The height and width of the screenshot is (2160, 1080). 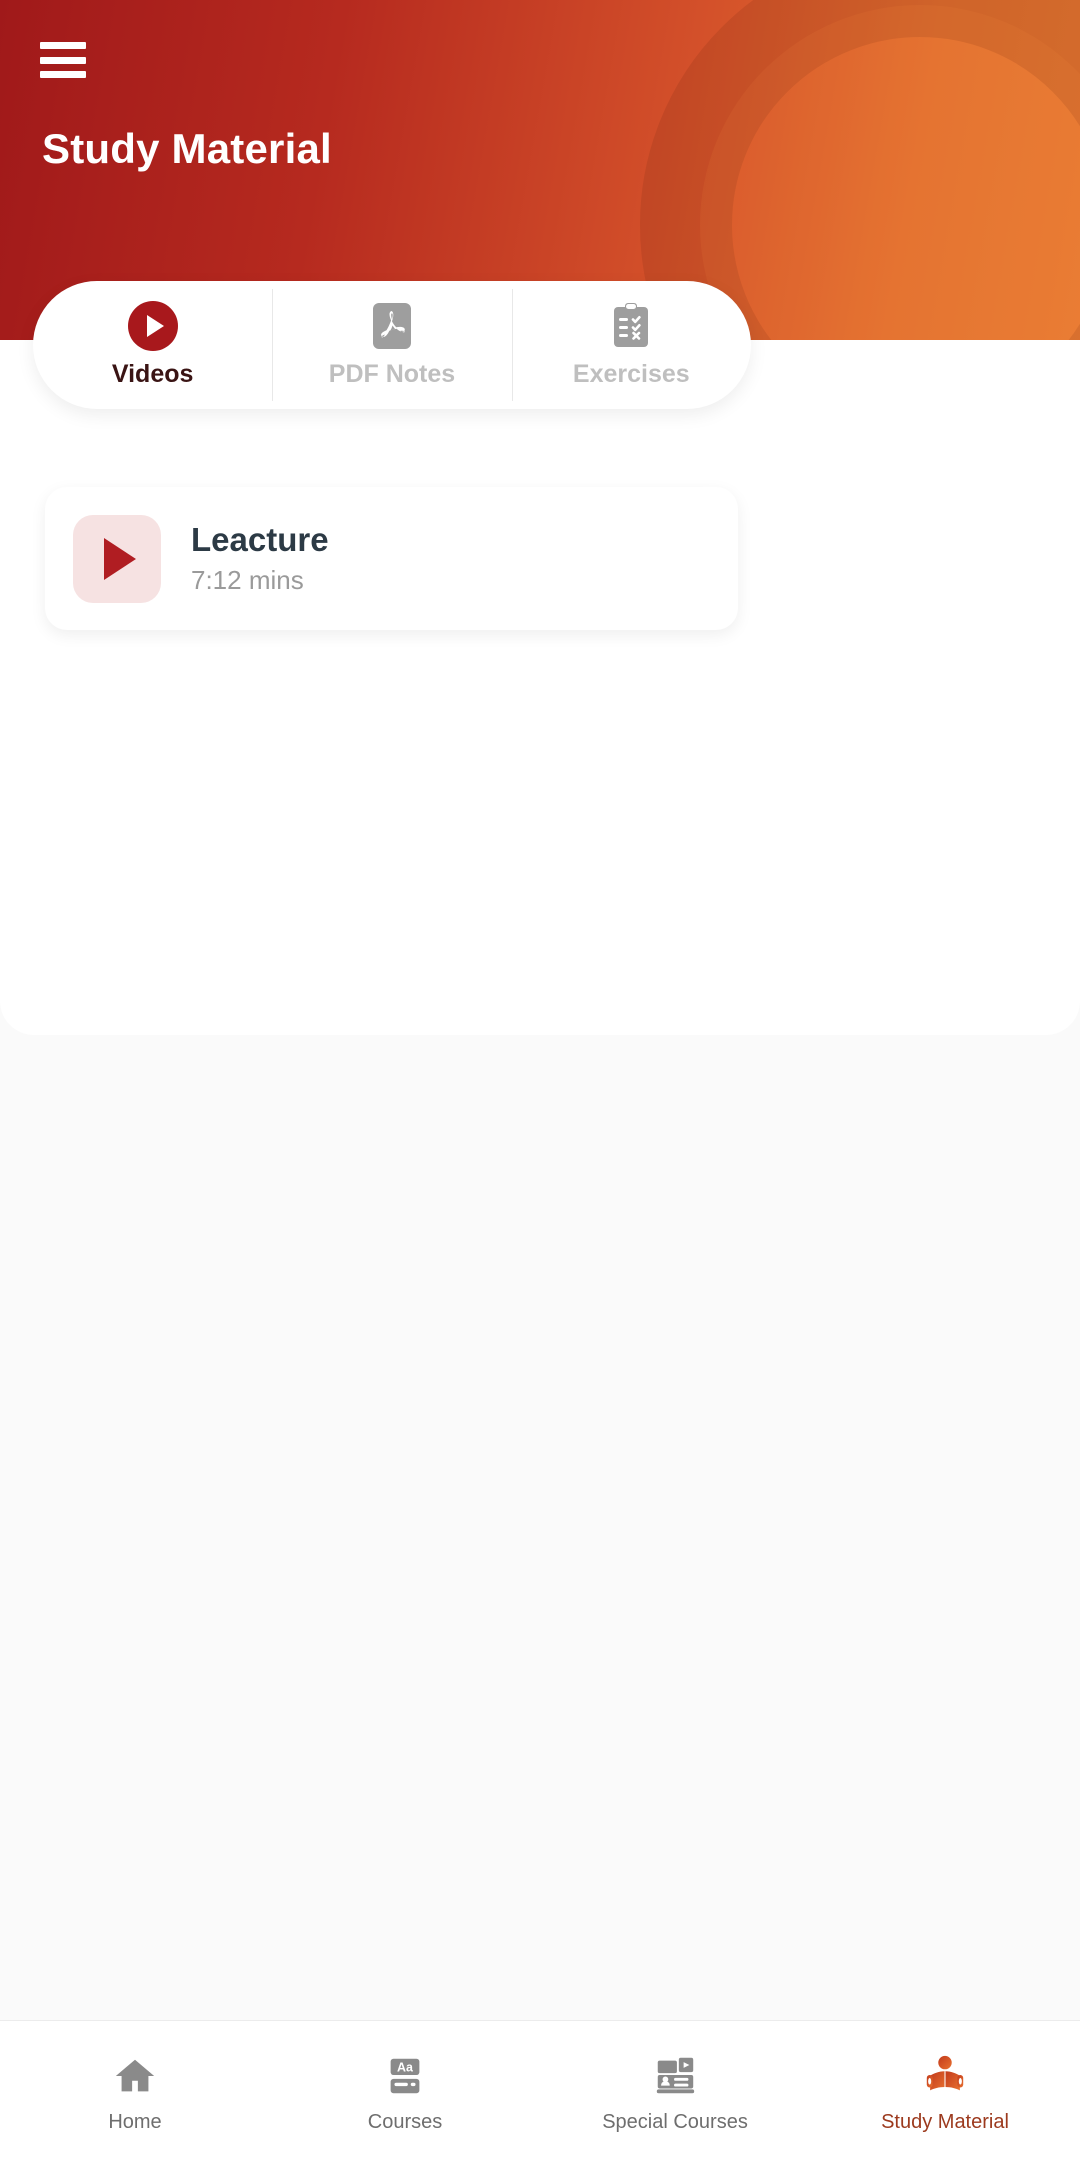 I want to click on page-title: Study Material, so click(x=187, y=148).